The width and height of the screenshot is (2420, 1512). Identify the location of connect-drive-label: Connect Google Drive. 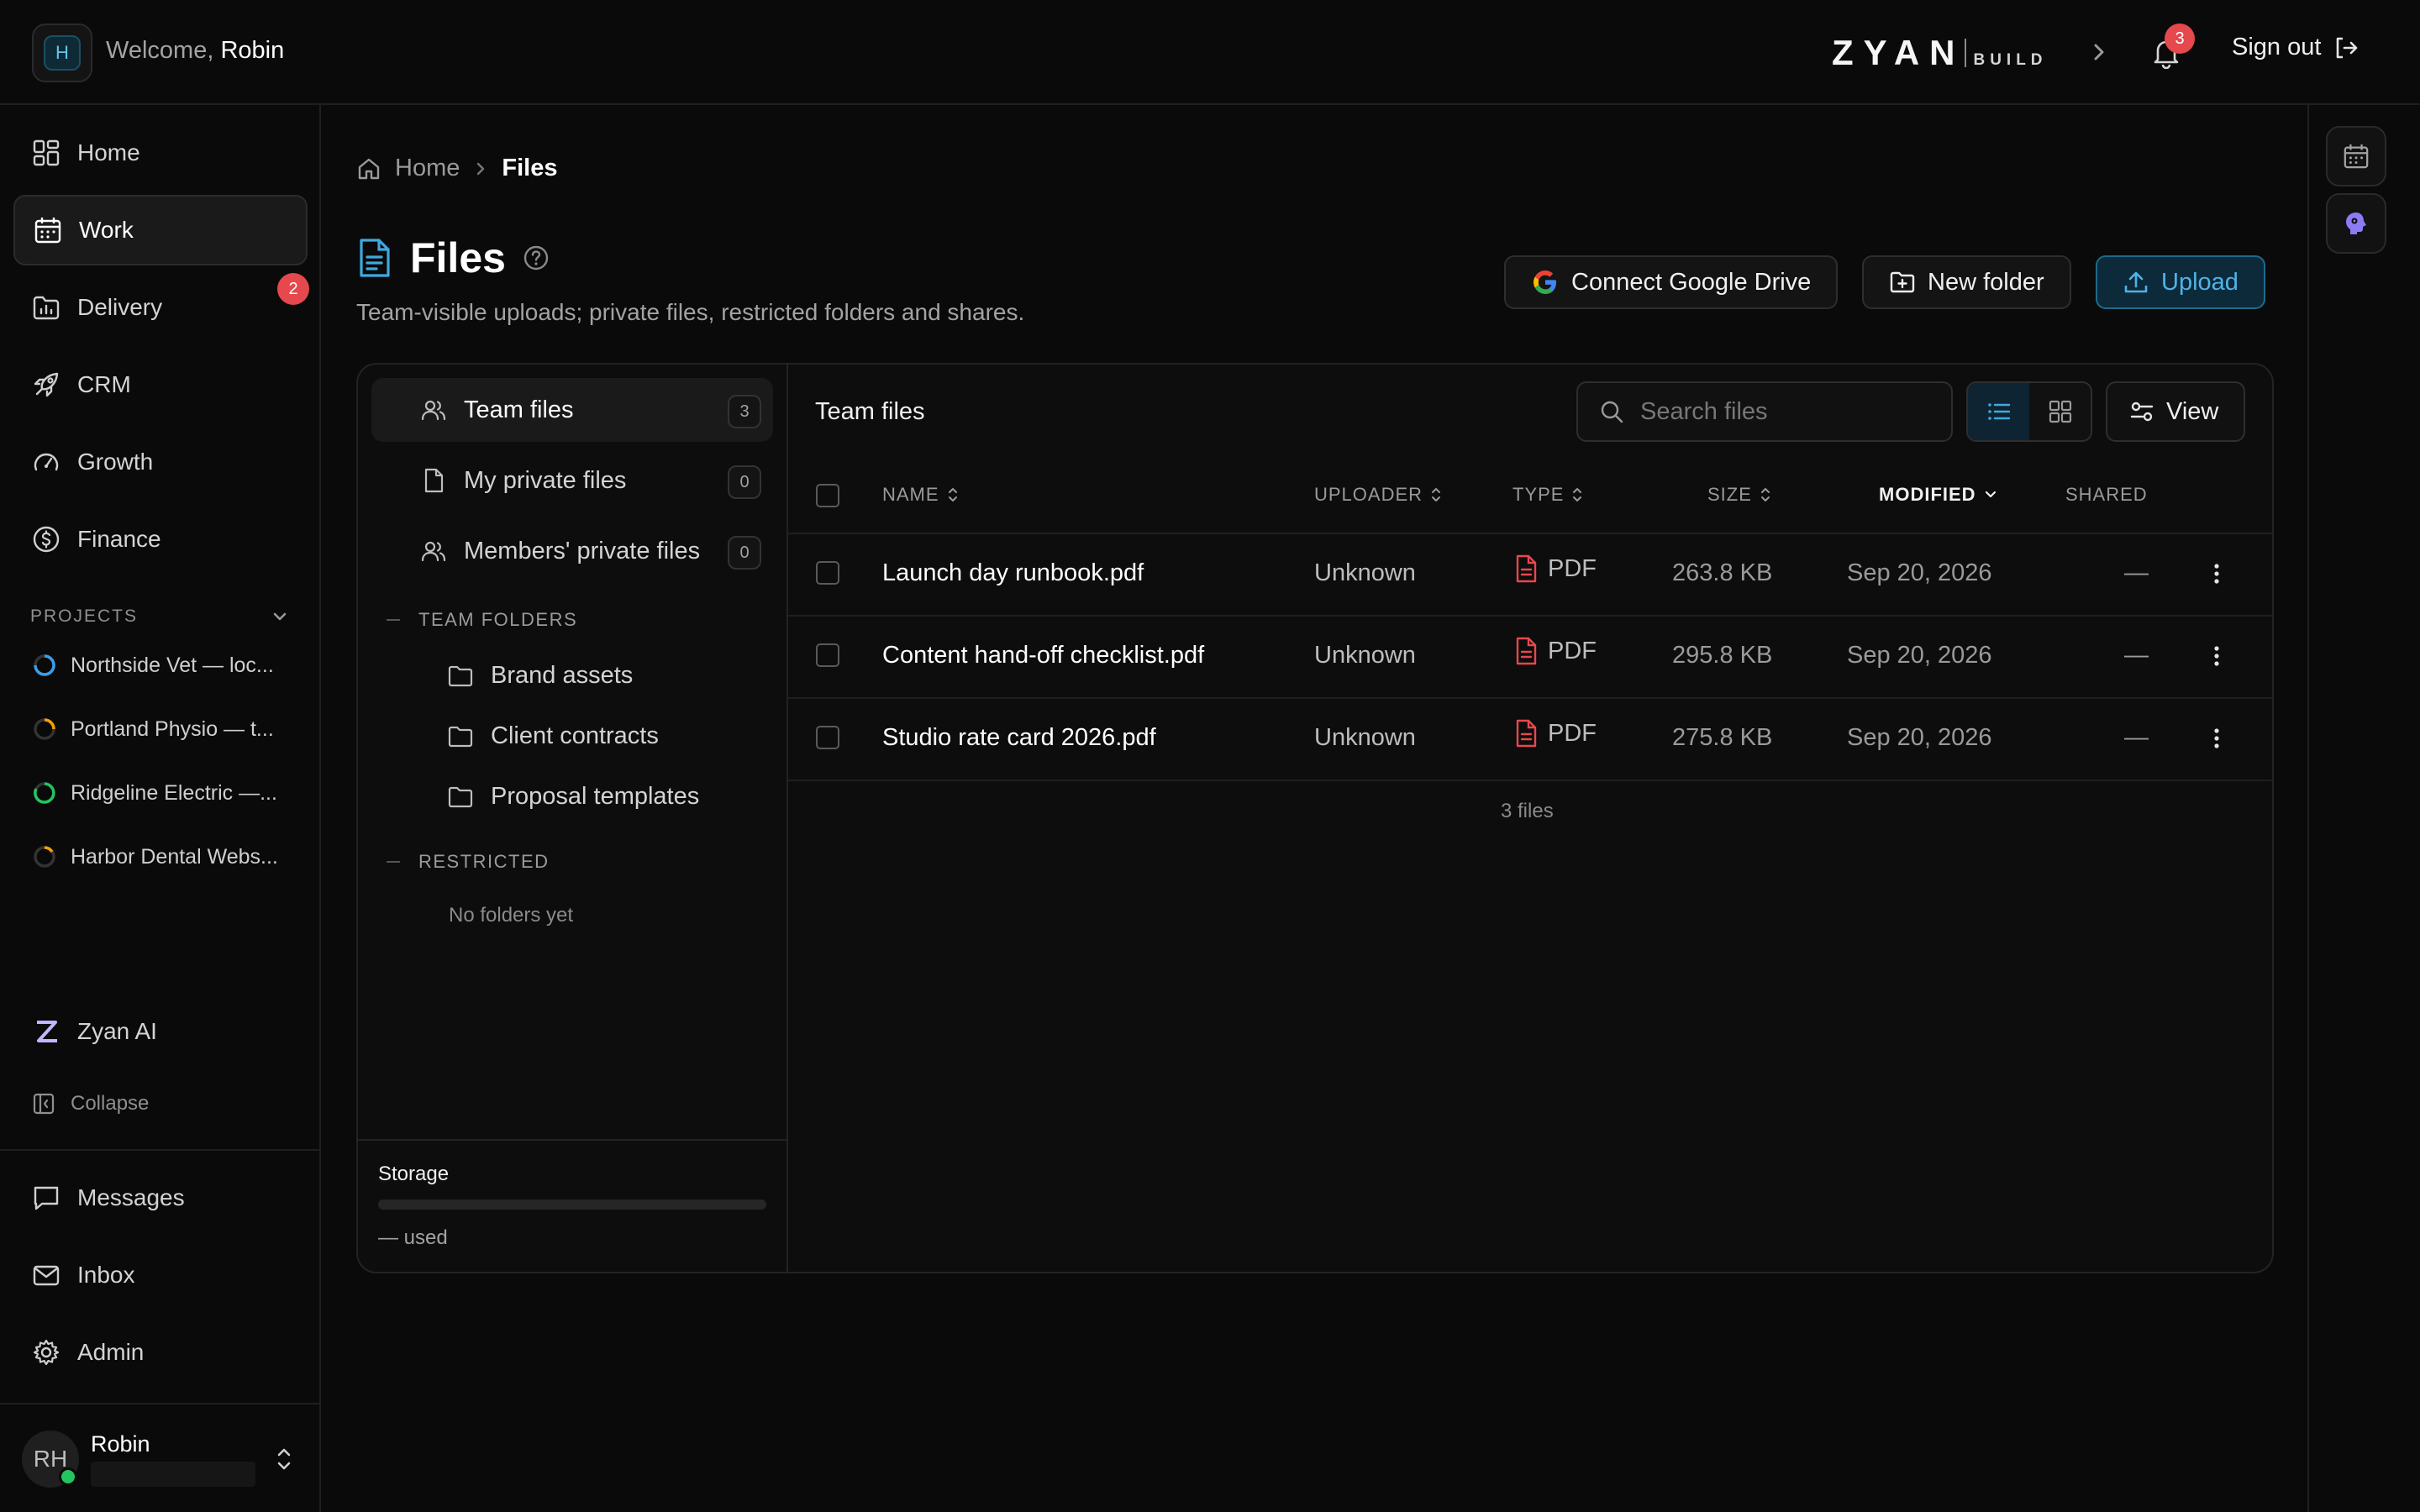
(1691, 282).